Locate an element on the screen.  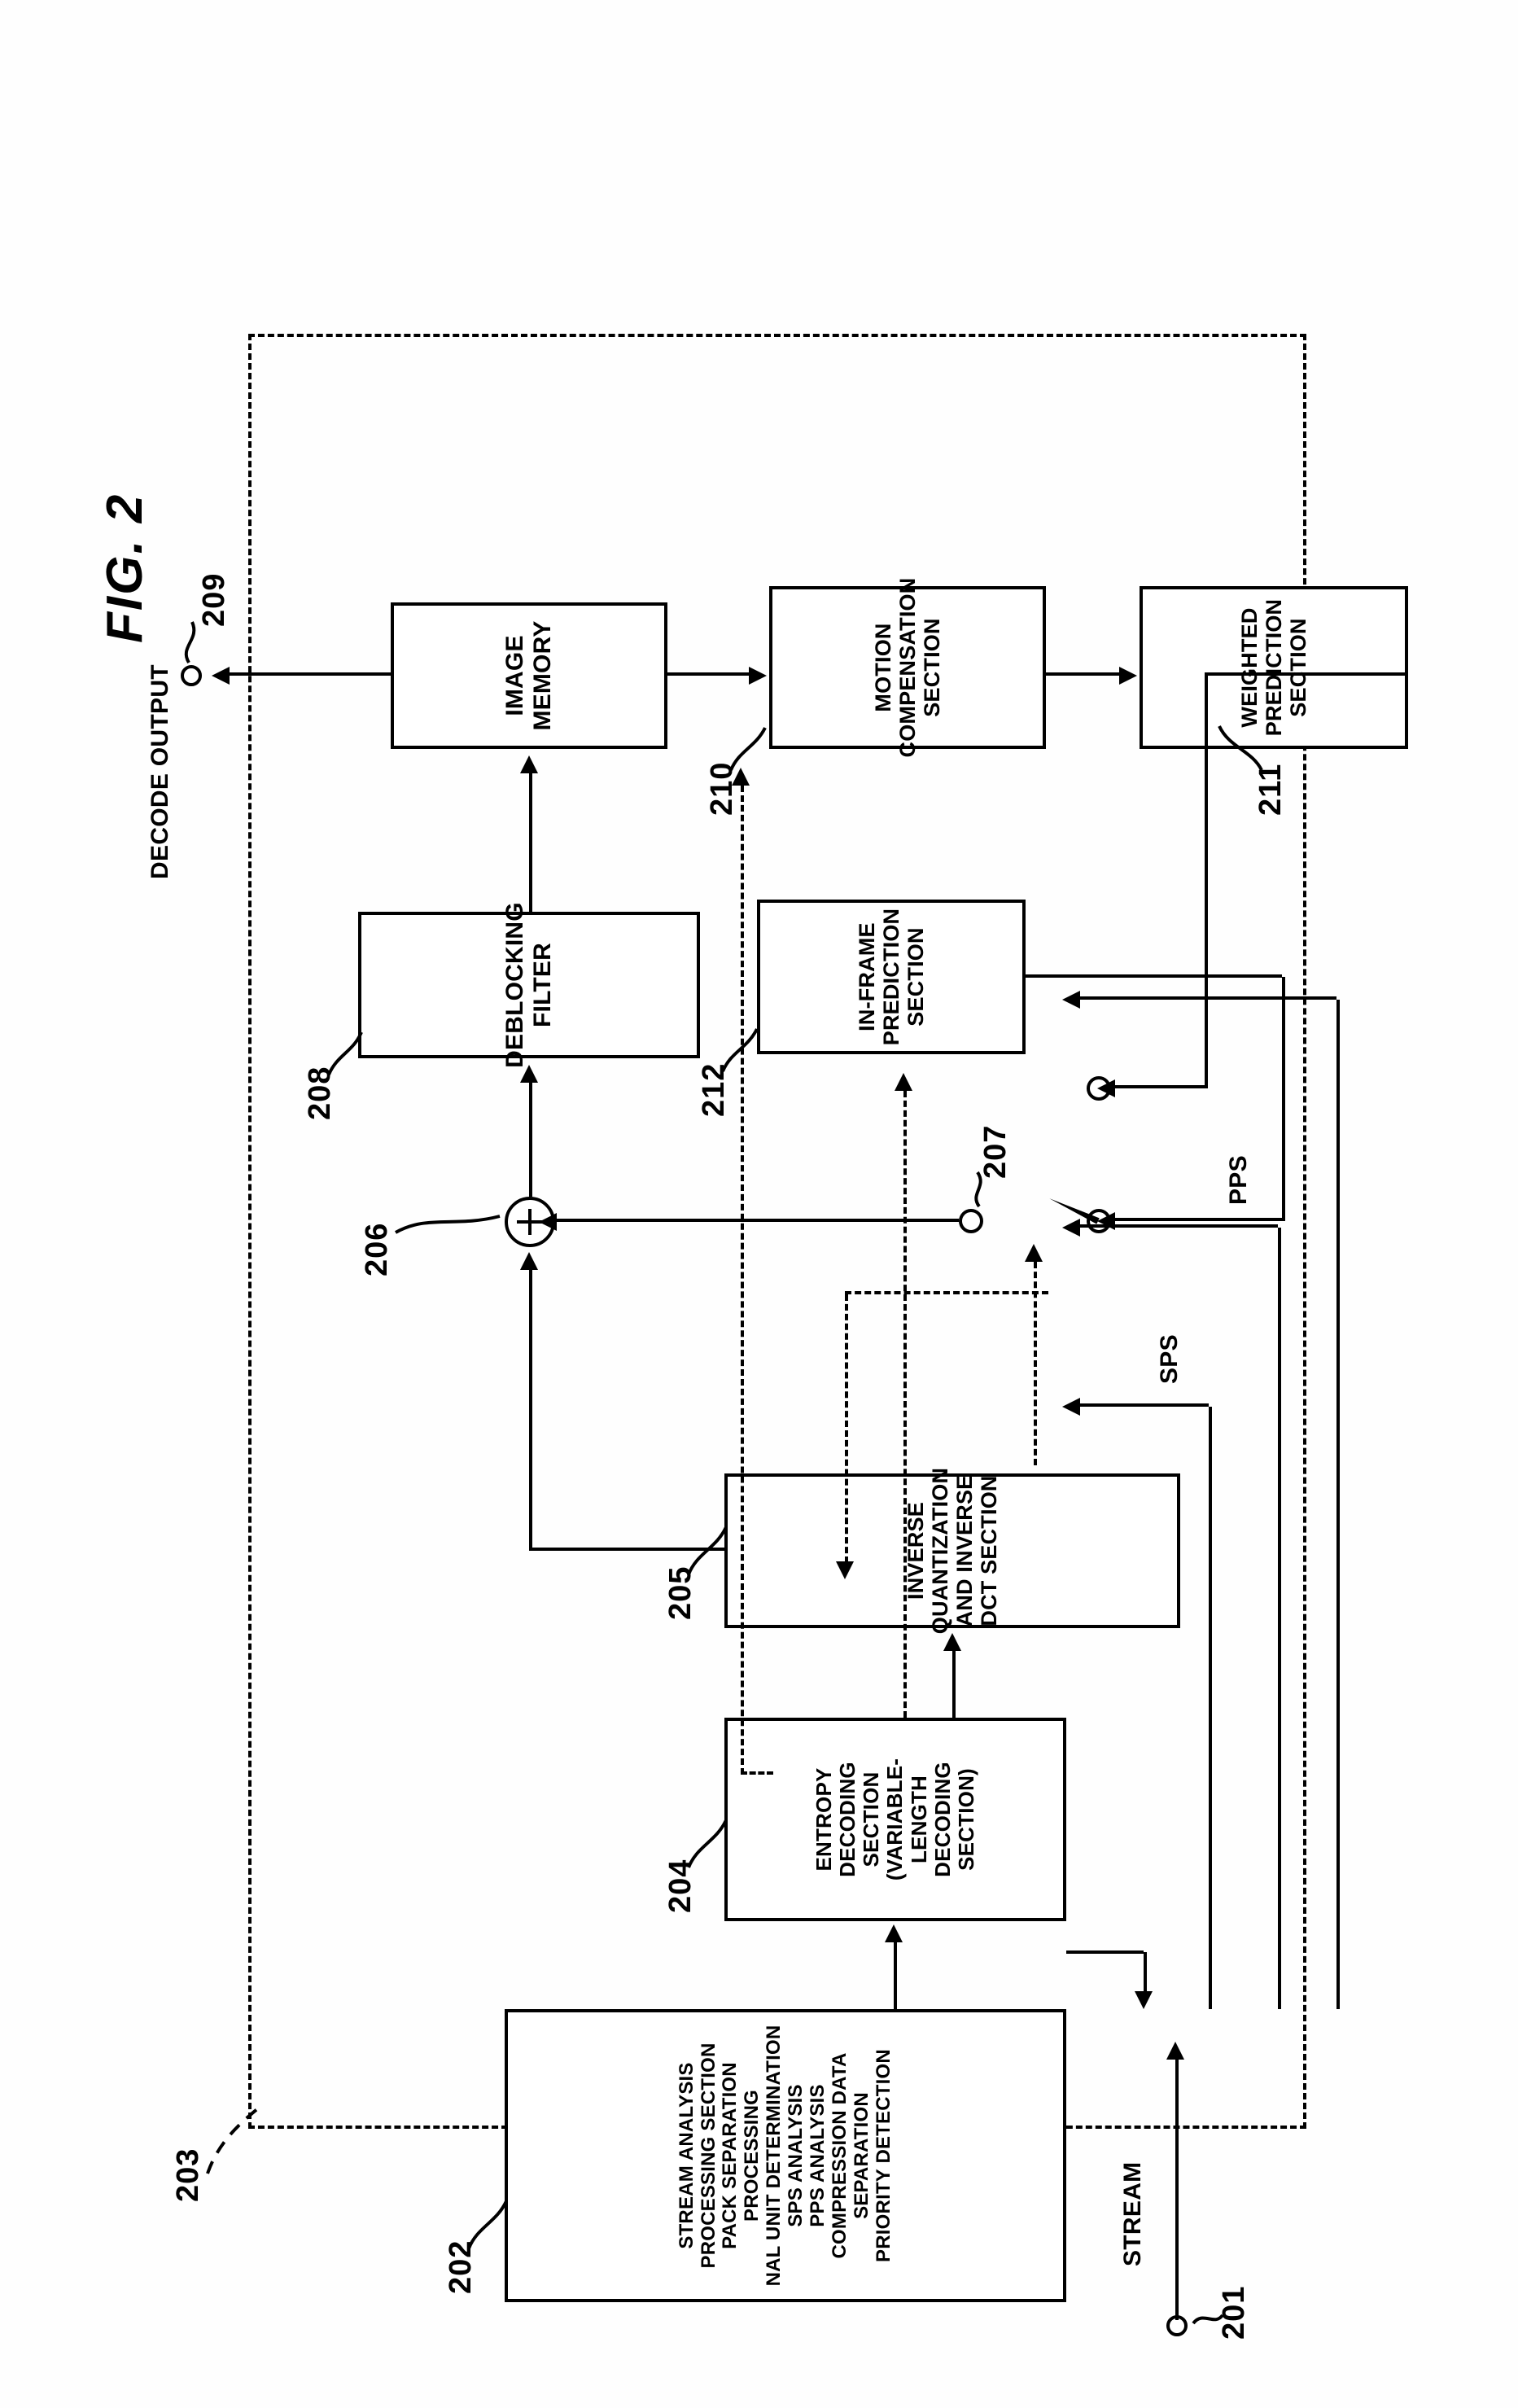
control-line-to-in-frame-pred is located at coordinates (905, 1404).